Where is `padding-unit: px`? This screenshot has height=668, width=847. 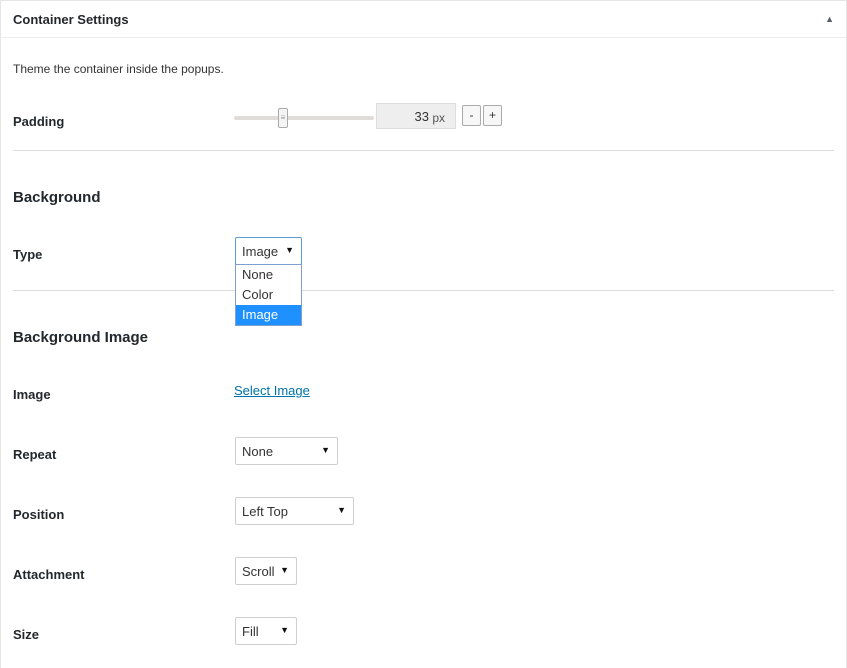
padding-unit: px is located at coordinates (438, 118).